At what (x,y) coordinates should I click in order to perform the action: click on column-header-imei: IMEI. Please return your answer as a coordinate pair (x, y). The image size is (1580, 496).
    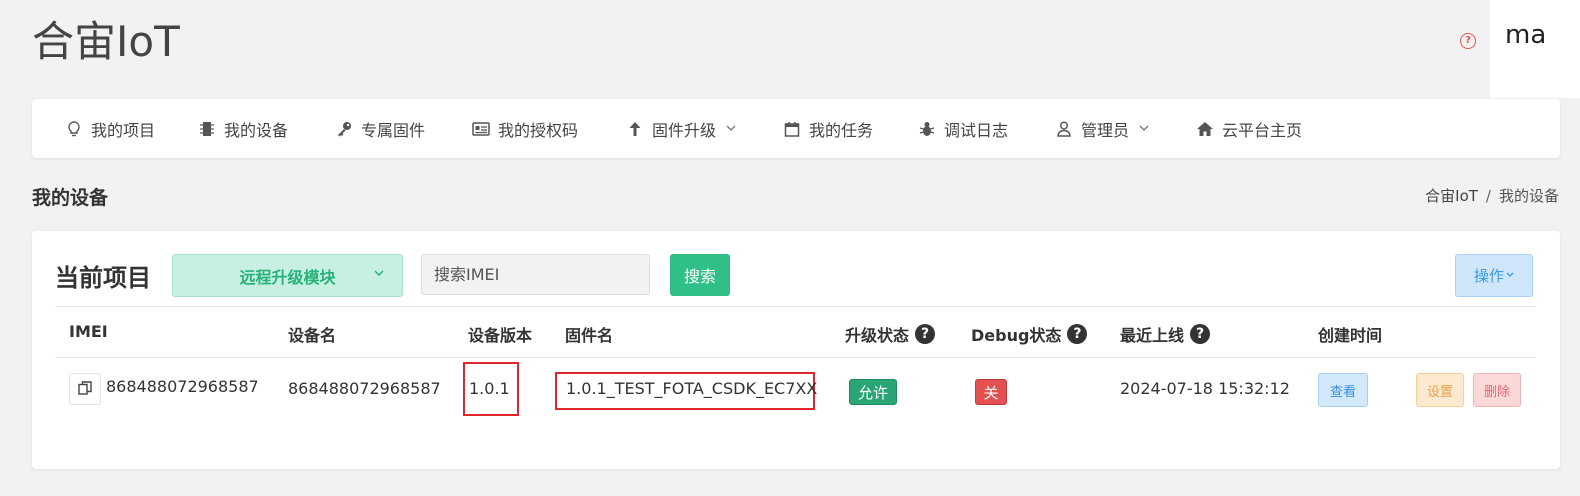
    Looking at the image, I should click on (88, 331).